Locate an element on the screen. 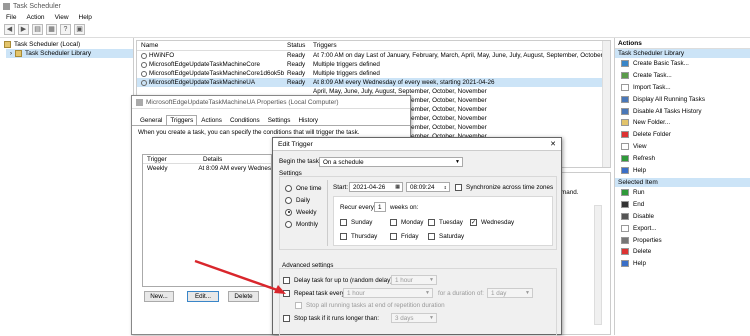 The image size is (750, 336). tab-general: General is located at coordinates (151, 120).